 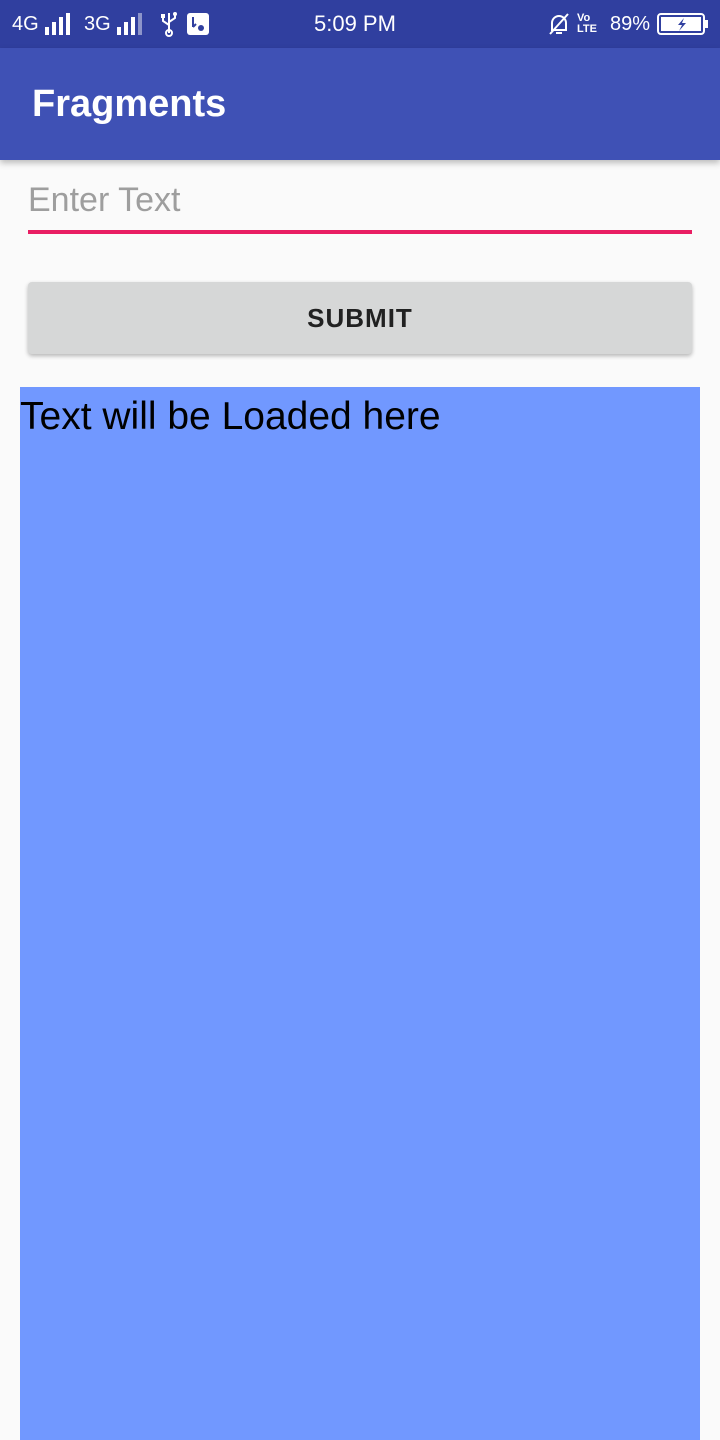 I want to click on status-bar: 4G 3G 5:09 PM Vo LTE 89%, so click(x=360, y=24).